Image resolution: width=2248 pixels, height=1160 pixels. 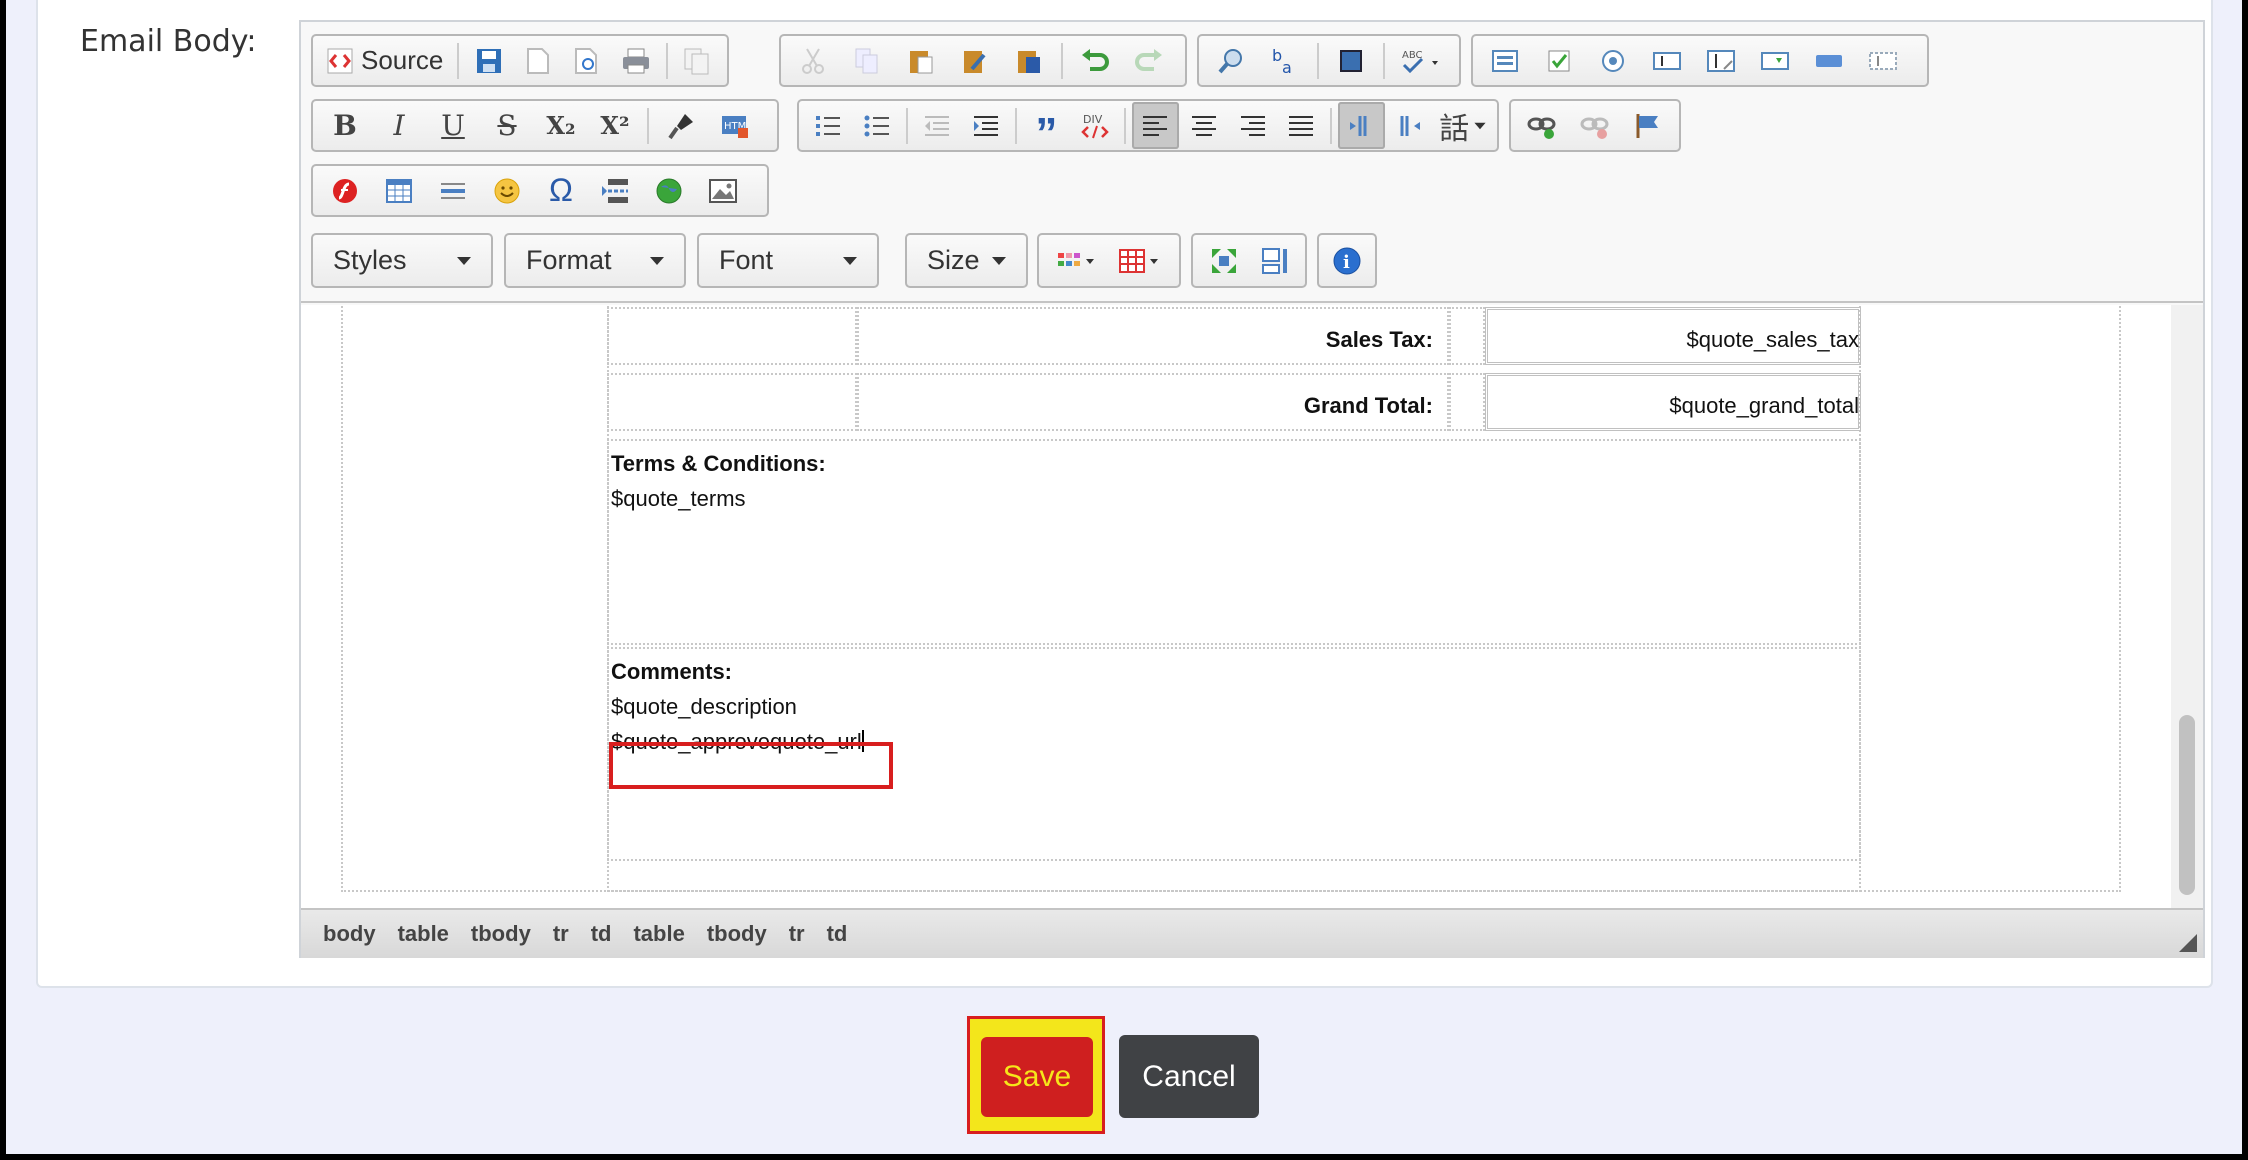 What do you see at coordinates (1095, 125) in the screenshot?
I see `div-container-icon: DIV` at bounding box center [1095, 125].